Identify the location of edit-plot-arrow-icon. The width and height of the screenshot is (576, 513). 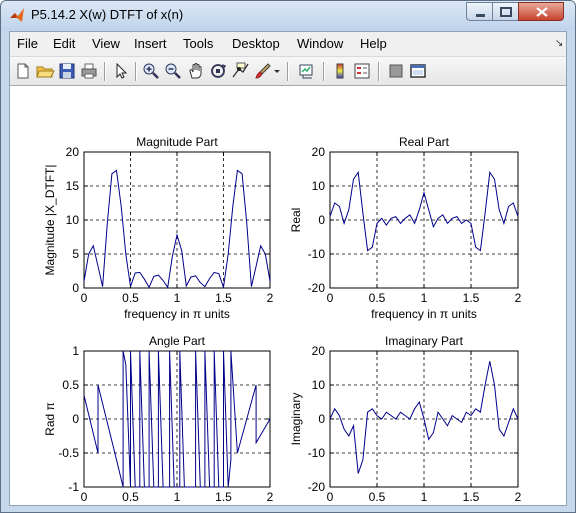
(121, 71).